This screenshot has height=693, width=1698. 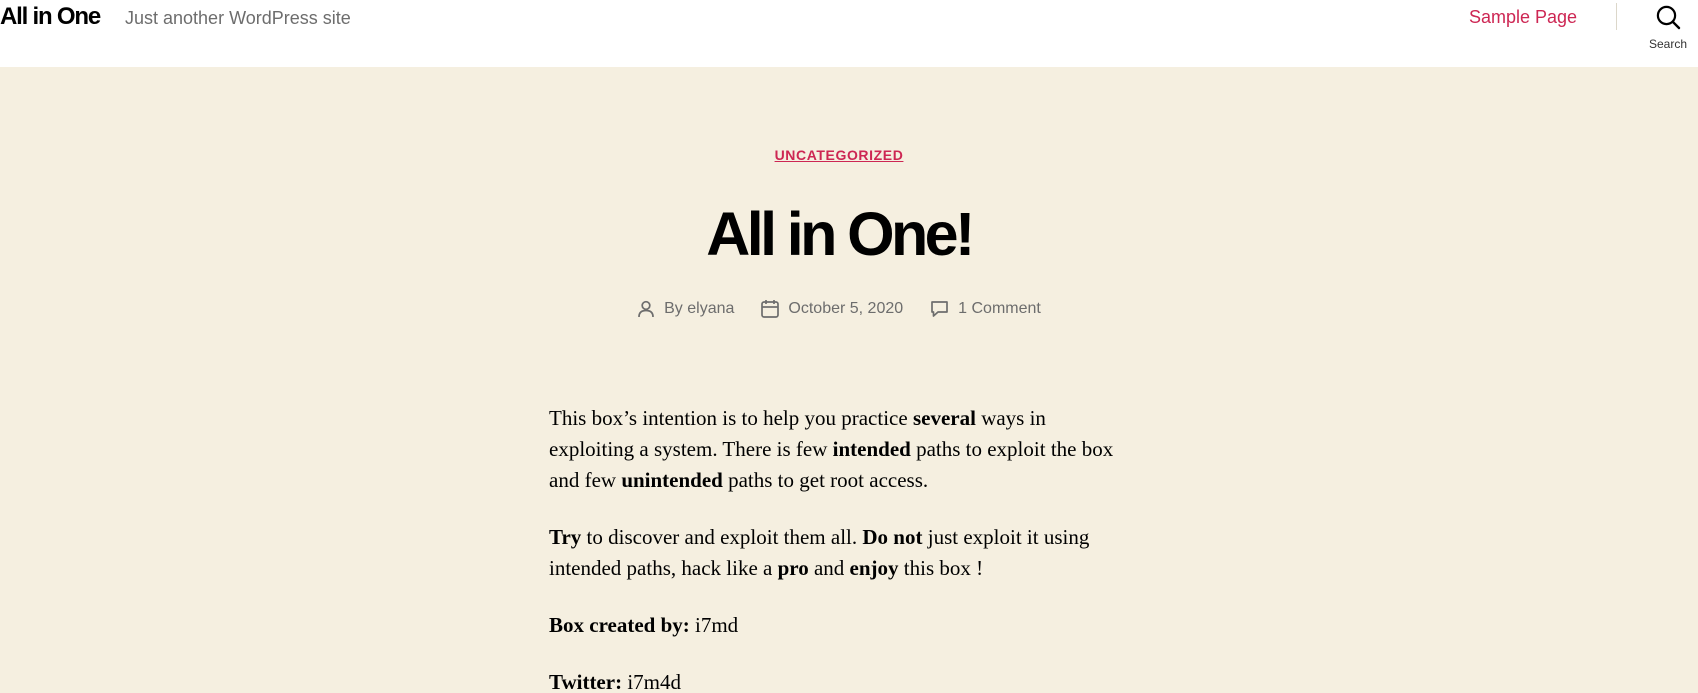 I want to click on site-title-link: All in One, so click(x=50, y=17).